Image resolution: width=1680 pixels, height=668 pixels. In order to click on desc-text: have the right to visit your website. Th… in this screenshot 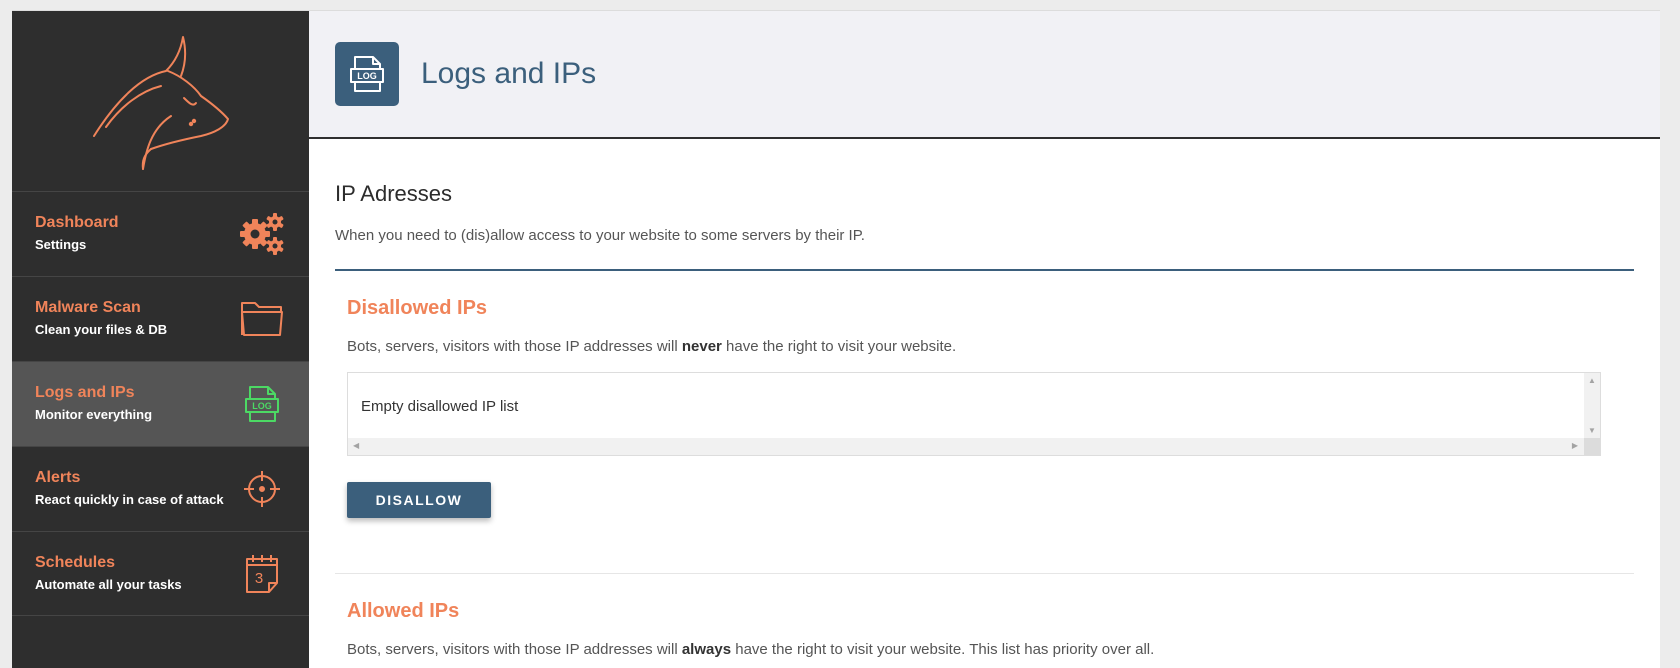, I will do `click(943, 649)`.